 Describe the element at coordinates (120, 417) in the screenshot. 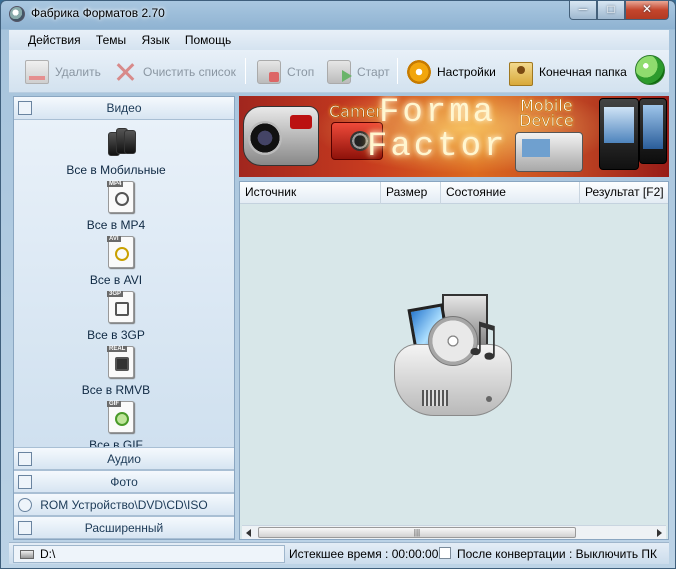

I see `gif-file-icon: GIF` at that location.